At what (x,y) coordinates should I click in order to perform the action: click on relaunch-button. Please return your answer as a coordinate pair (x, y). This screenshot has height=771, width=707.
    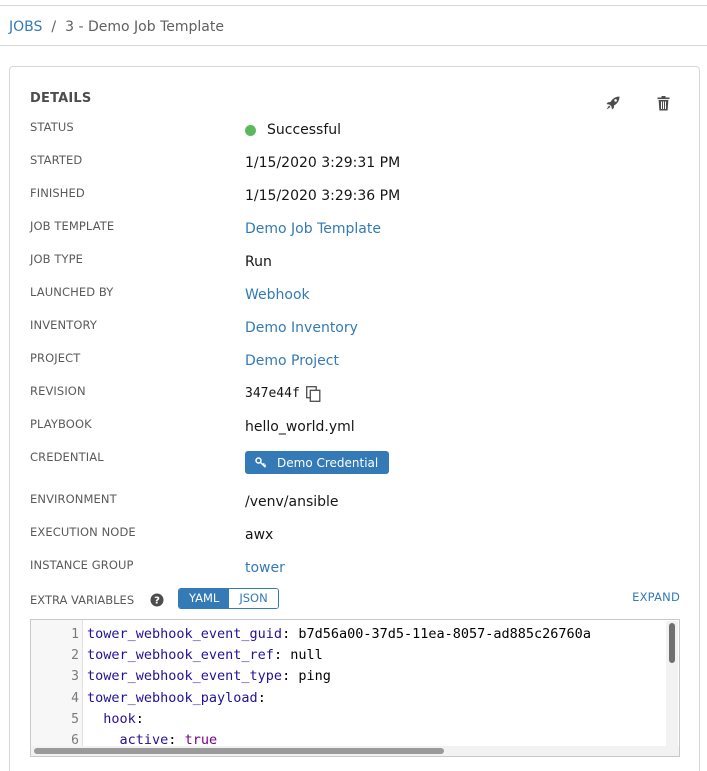
    Looking at the image, I should click on (613, 103).